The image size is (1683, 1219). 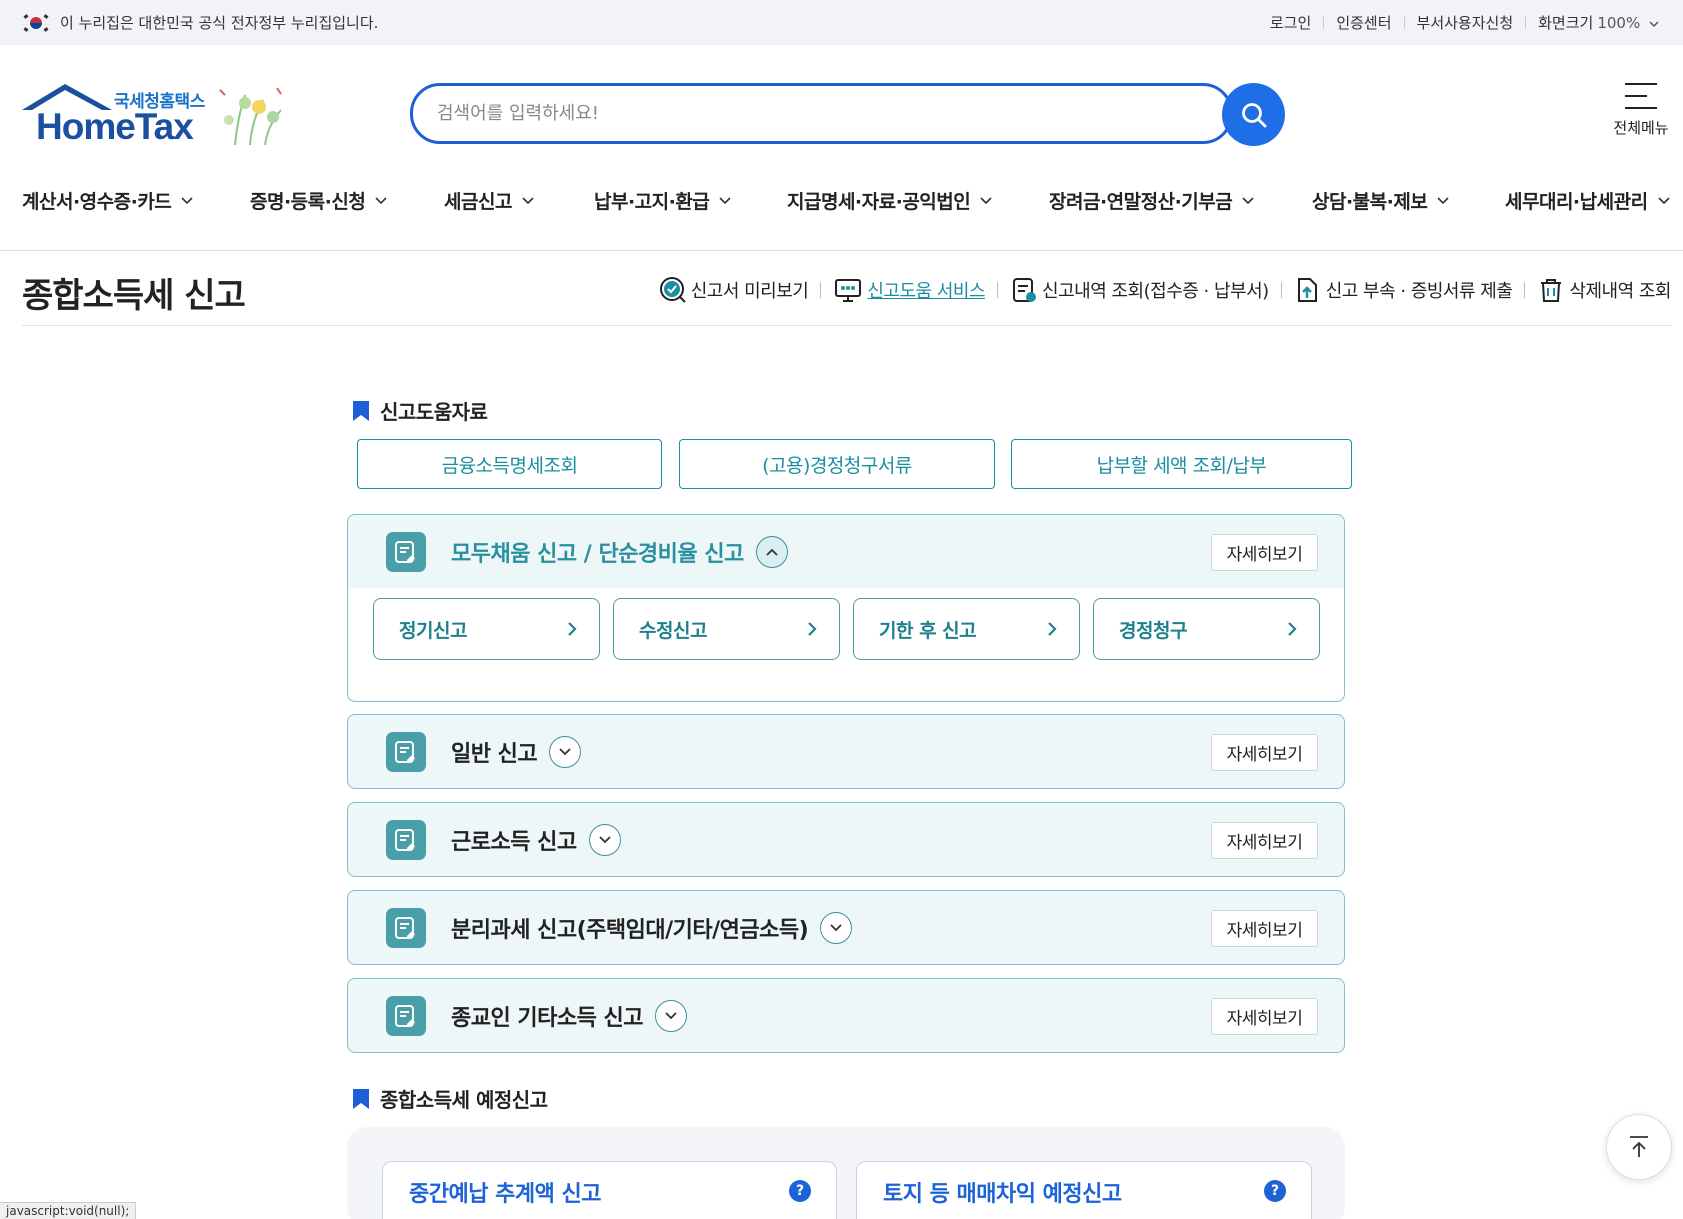 What do you see at coordinates (1002, 1194) in the screenshot?
I see `card-title: 토지 등 매매차익 예정신고` at bounding box center [1002, 1194].